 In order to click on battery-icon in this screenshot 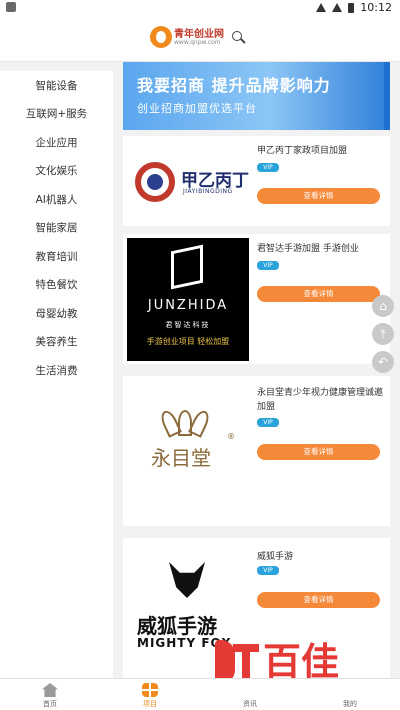, I will do `click(351, 7)`.